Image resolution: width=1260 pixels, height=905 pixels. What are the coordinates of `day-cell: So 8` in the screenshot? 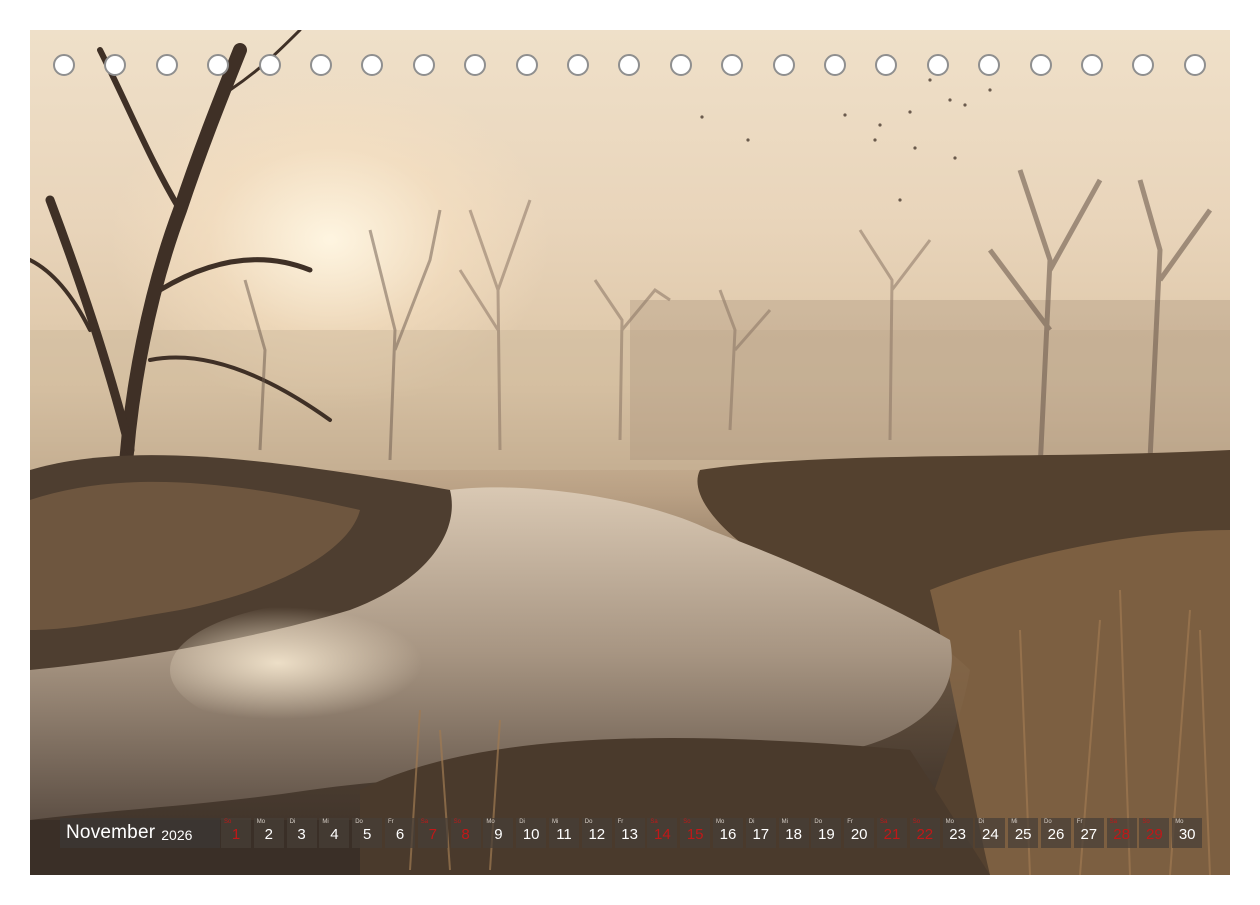 It's located at (465, 833).